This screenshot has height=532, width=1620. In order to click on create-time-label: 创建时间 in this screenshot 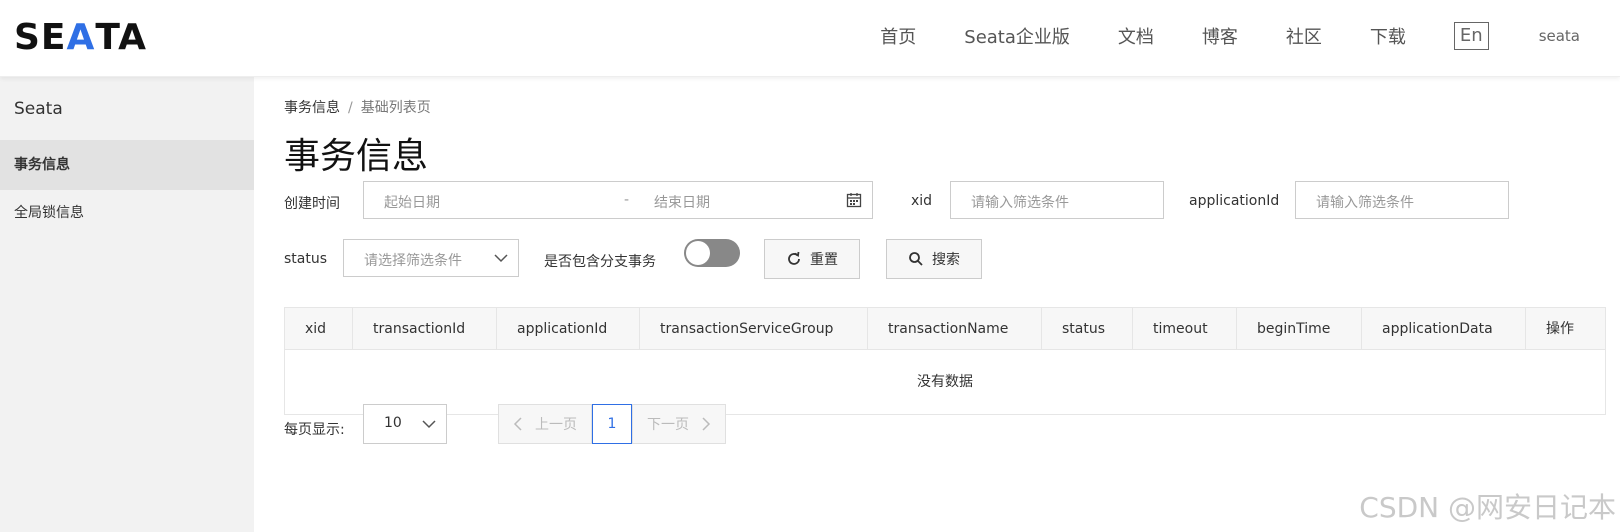, I will do `click(312, 204)`.